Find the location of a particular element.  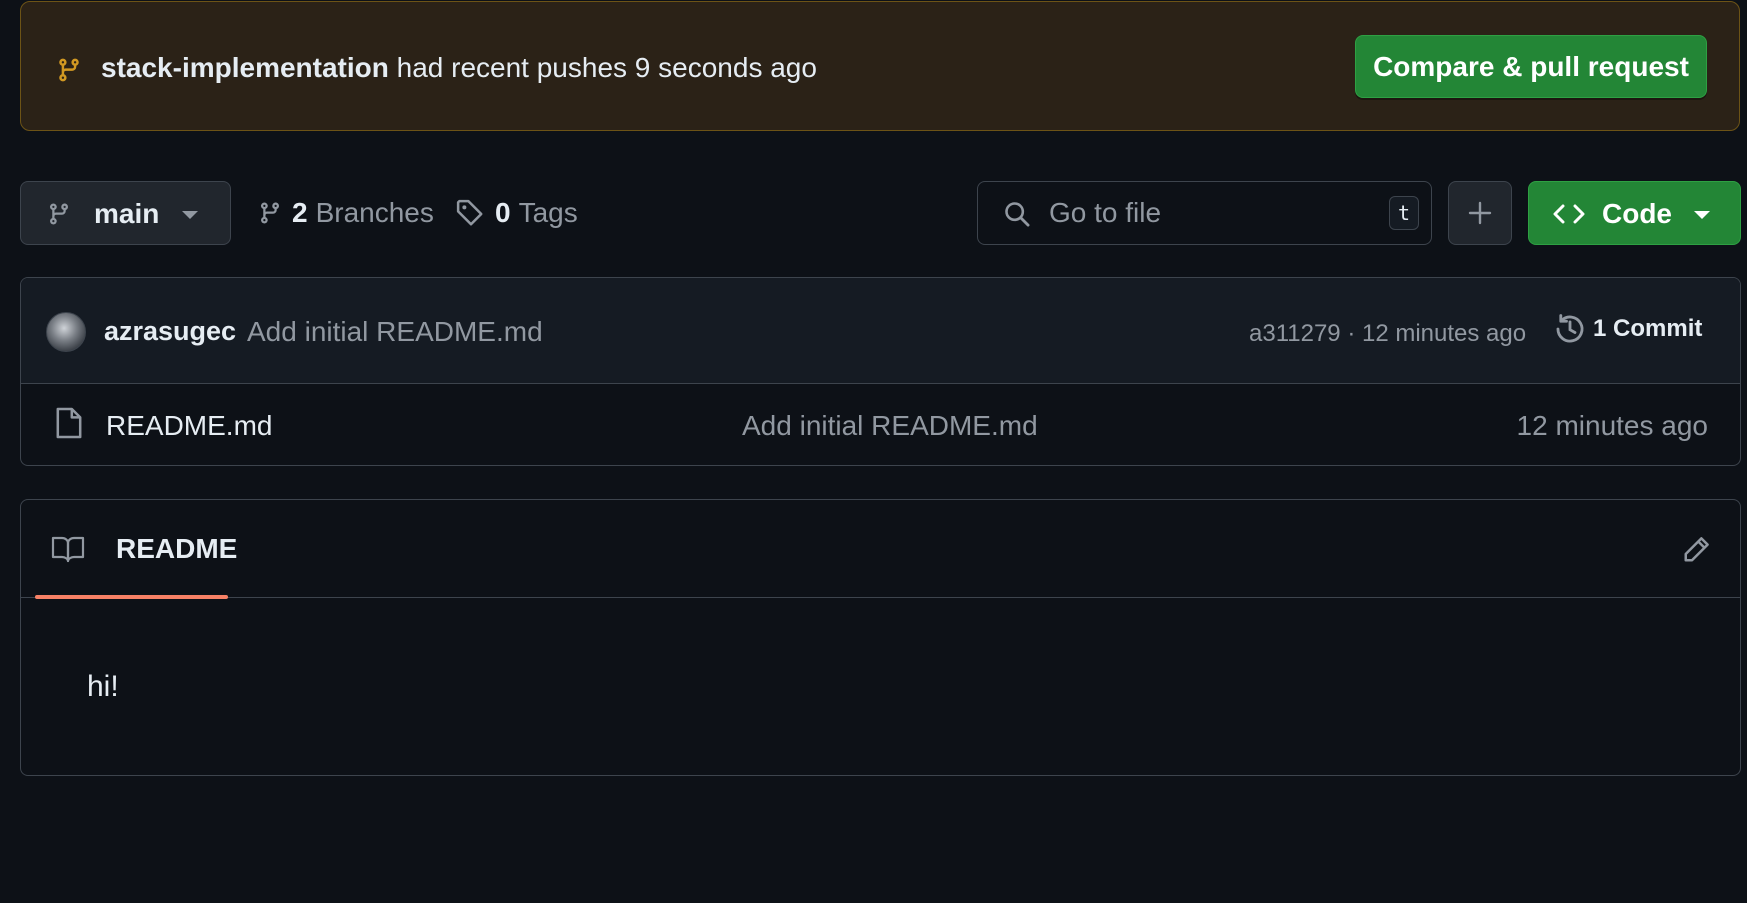

branch-selector-button: main is located at coordinates (125, 213).